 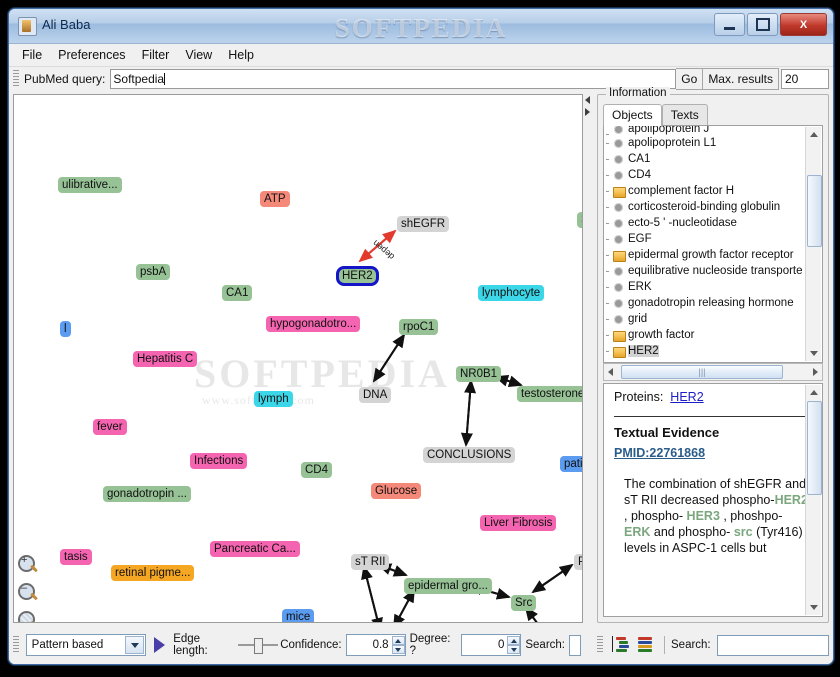 I want to click on info-toolbar-grip, so click(x=600, y=645).